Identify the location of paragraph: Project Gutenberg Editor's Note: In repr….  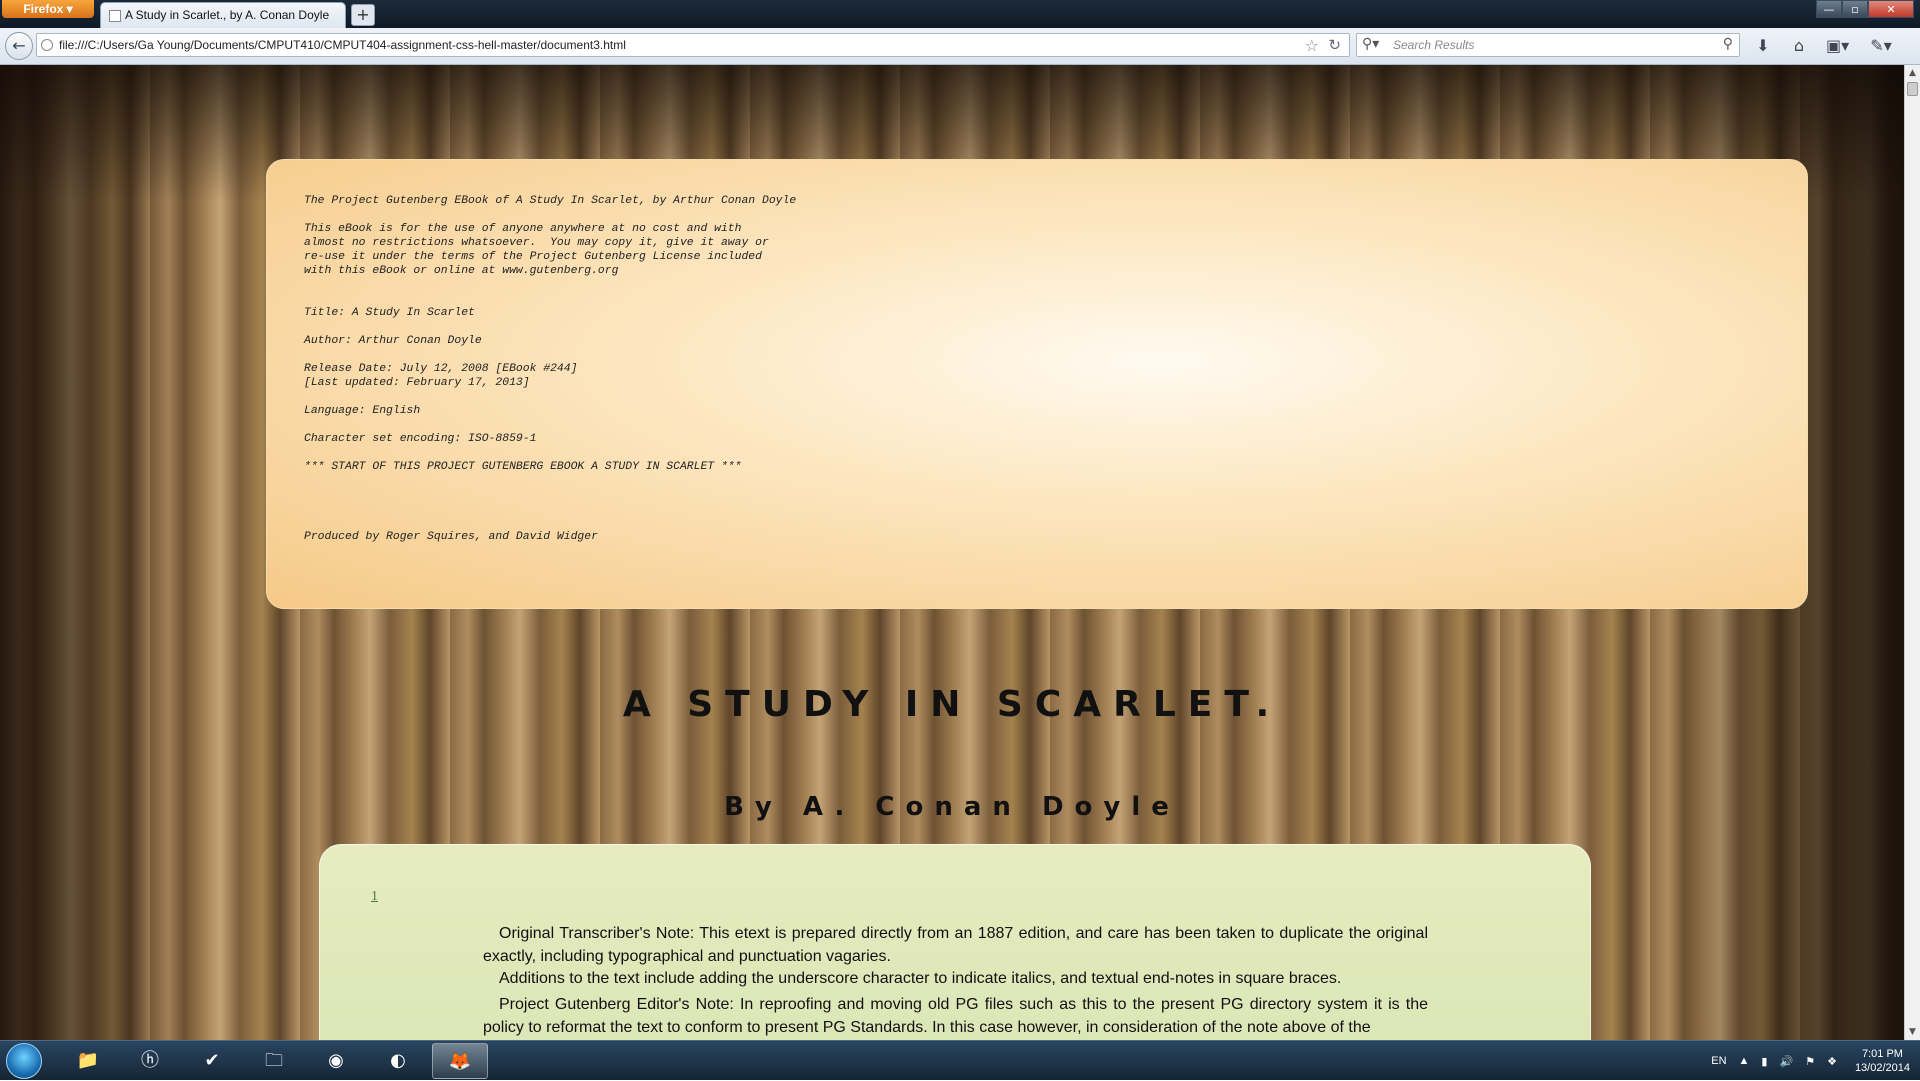
(955, 1016).